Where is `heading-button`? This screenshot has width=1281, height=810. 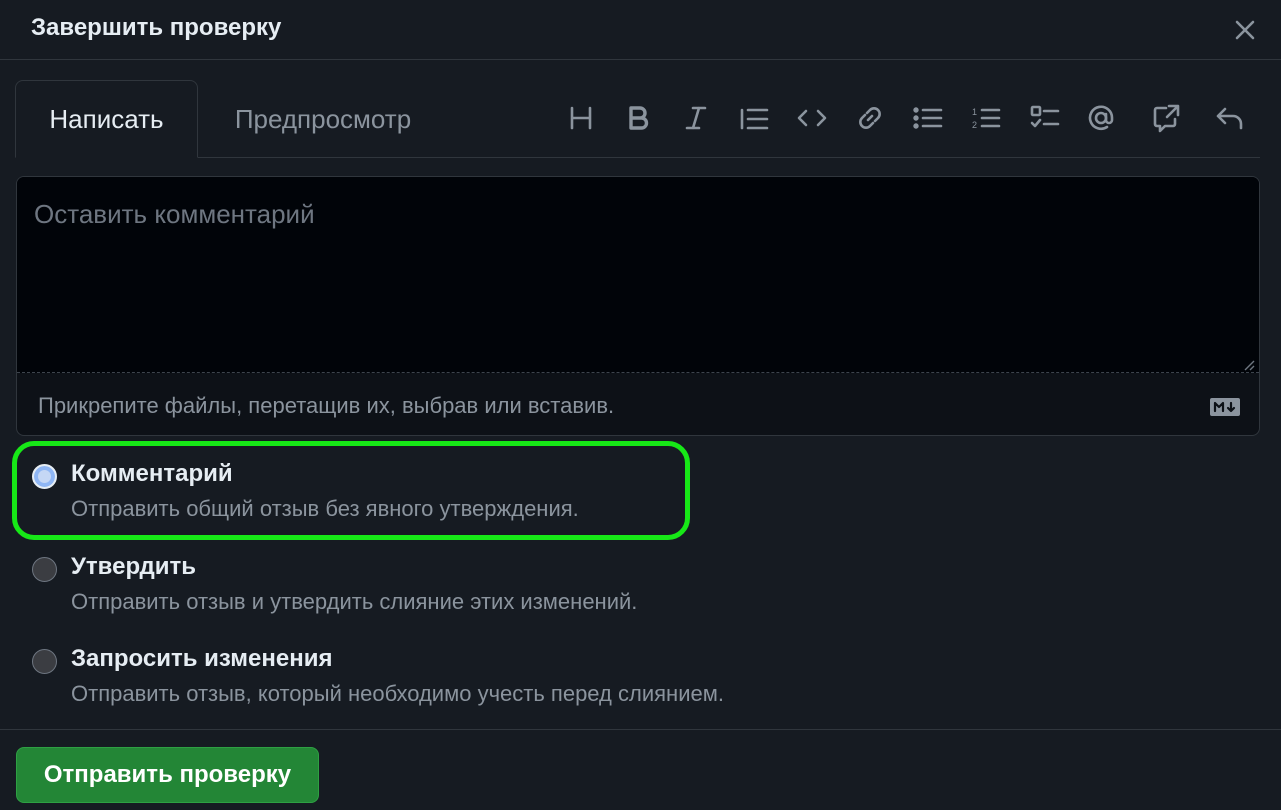
heading-button is located at coordinates (581, 118).